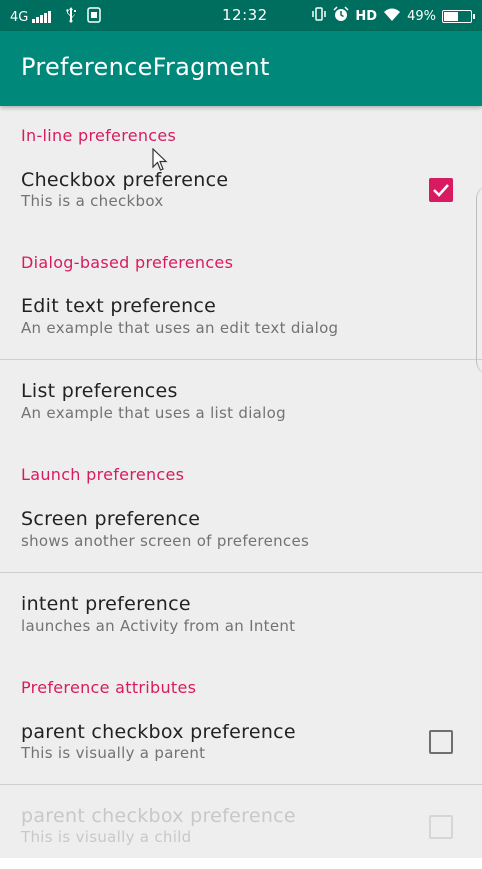  What do you see at coordinates (180, 328) in the screenshot?
I see `pref-edit-text-summary: An example that uses an edit text dialog` at bounding box center [180, 328].